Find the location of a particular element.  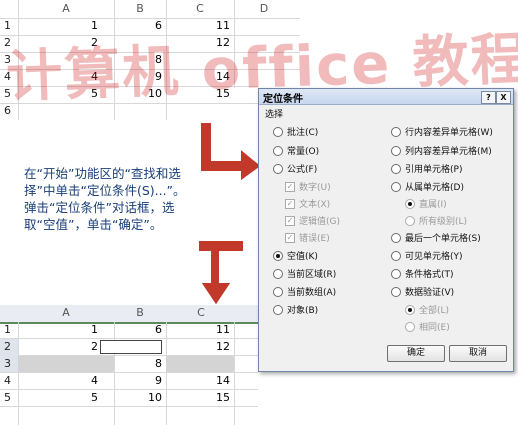

option-blanks: 空值(K) is located at coordinates (295, 257).